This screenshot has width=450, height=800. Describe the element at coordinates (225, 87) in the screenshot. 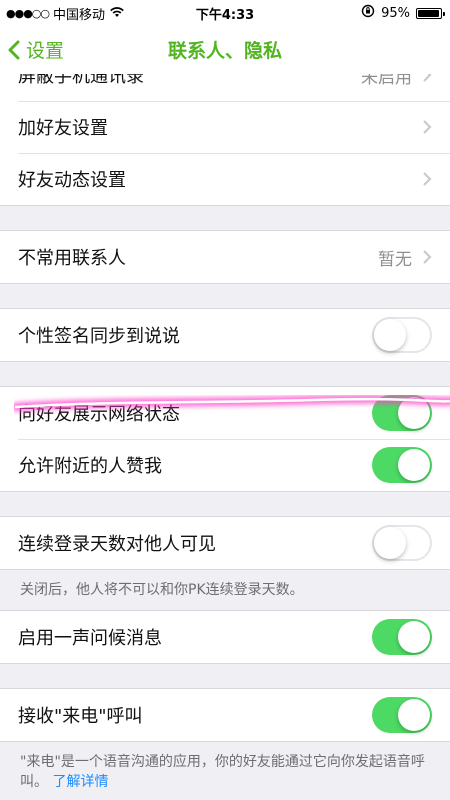

I see `row-block-phone-contacts: 屏蔽手机通讯录 未启用` at that location.